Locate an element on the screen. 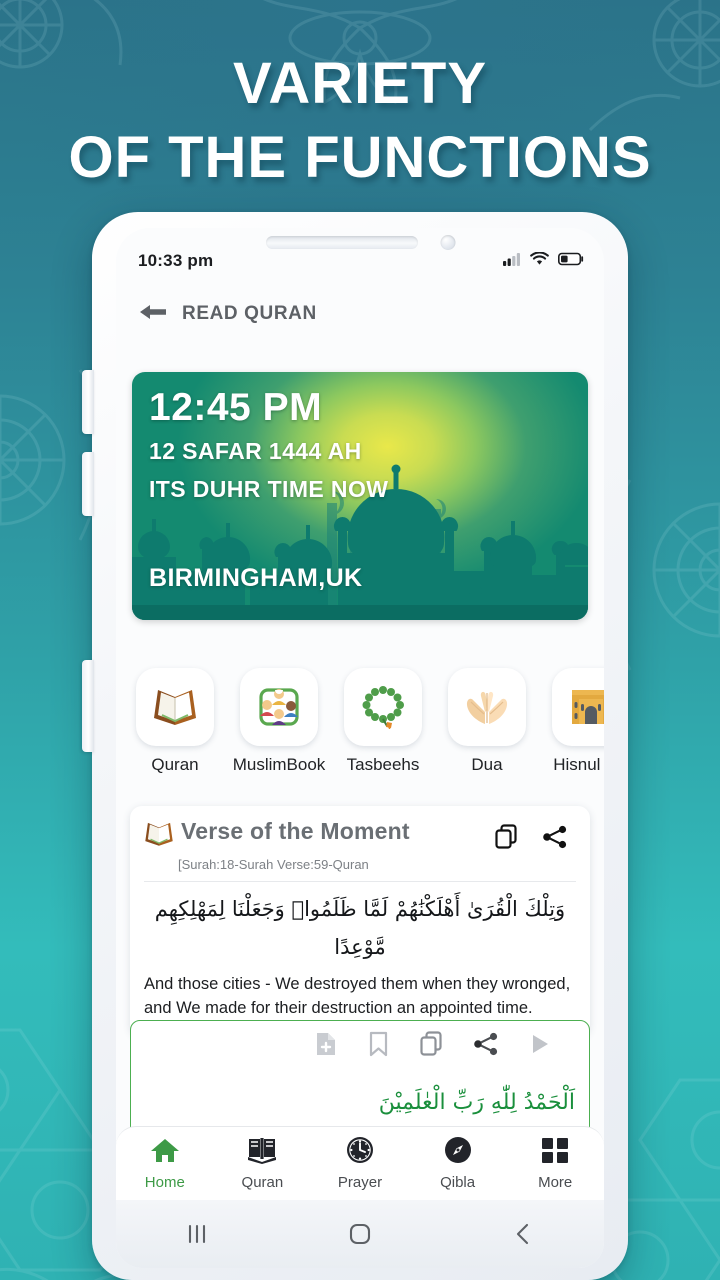 The width and height of the screenshot is (720, 1280). feature-label: Quran is located at coordinates (175, 764).